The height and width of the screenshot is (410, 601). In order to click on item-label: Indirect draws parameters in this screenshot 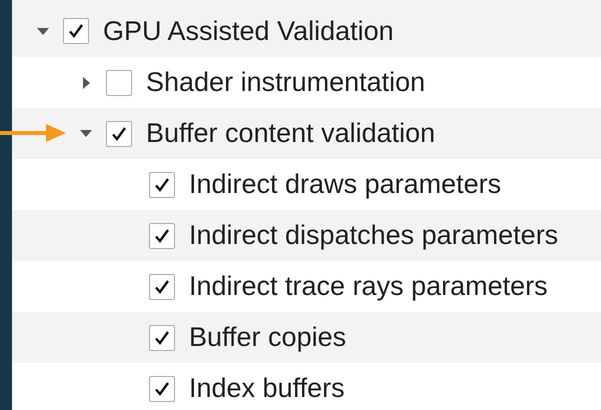, I will do `click(345, 185)`.